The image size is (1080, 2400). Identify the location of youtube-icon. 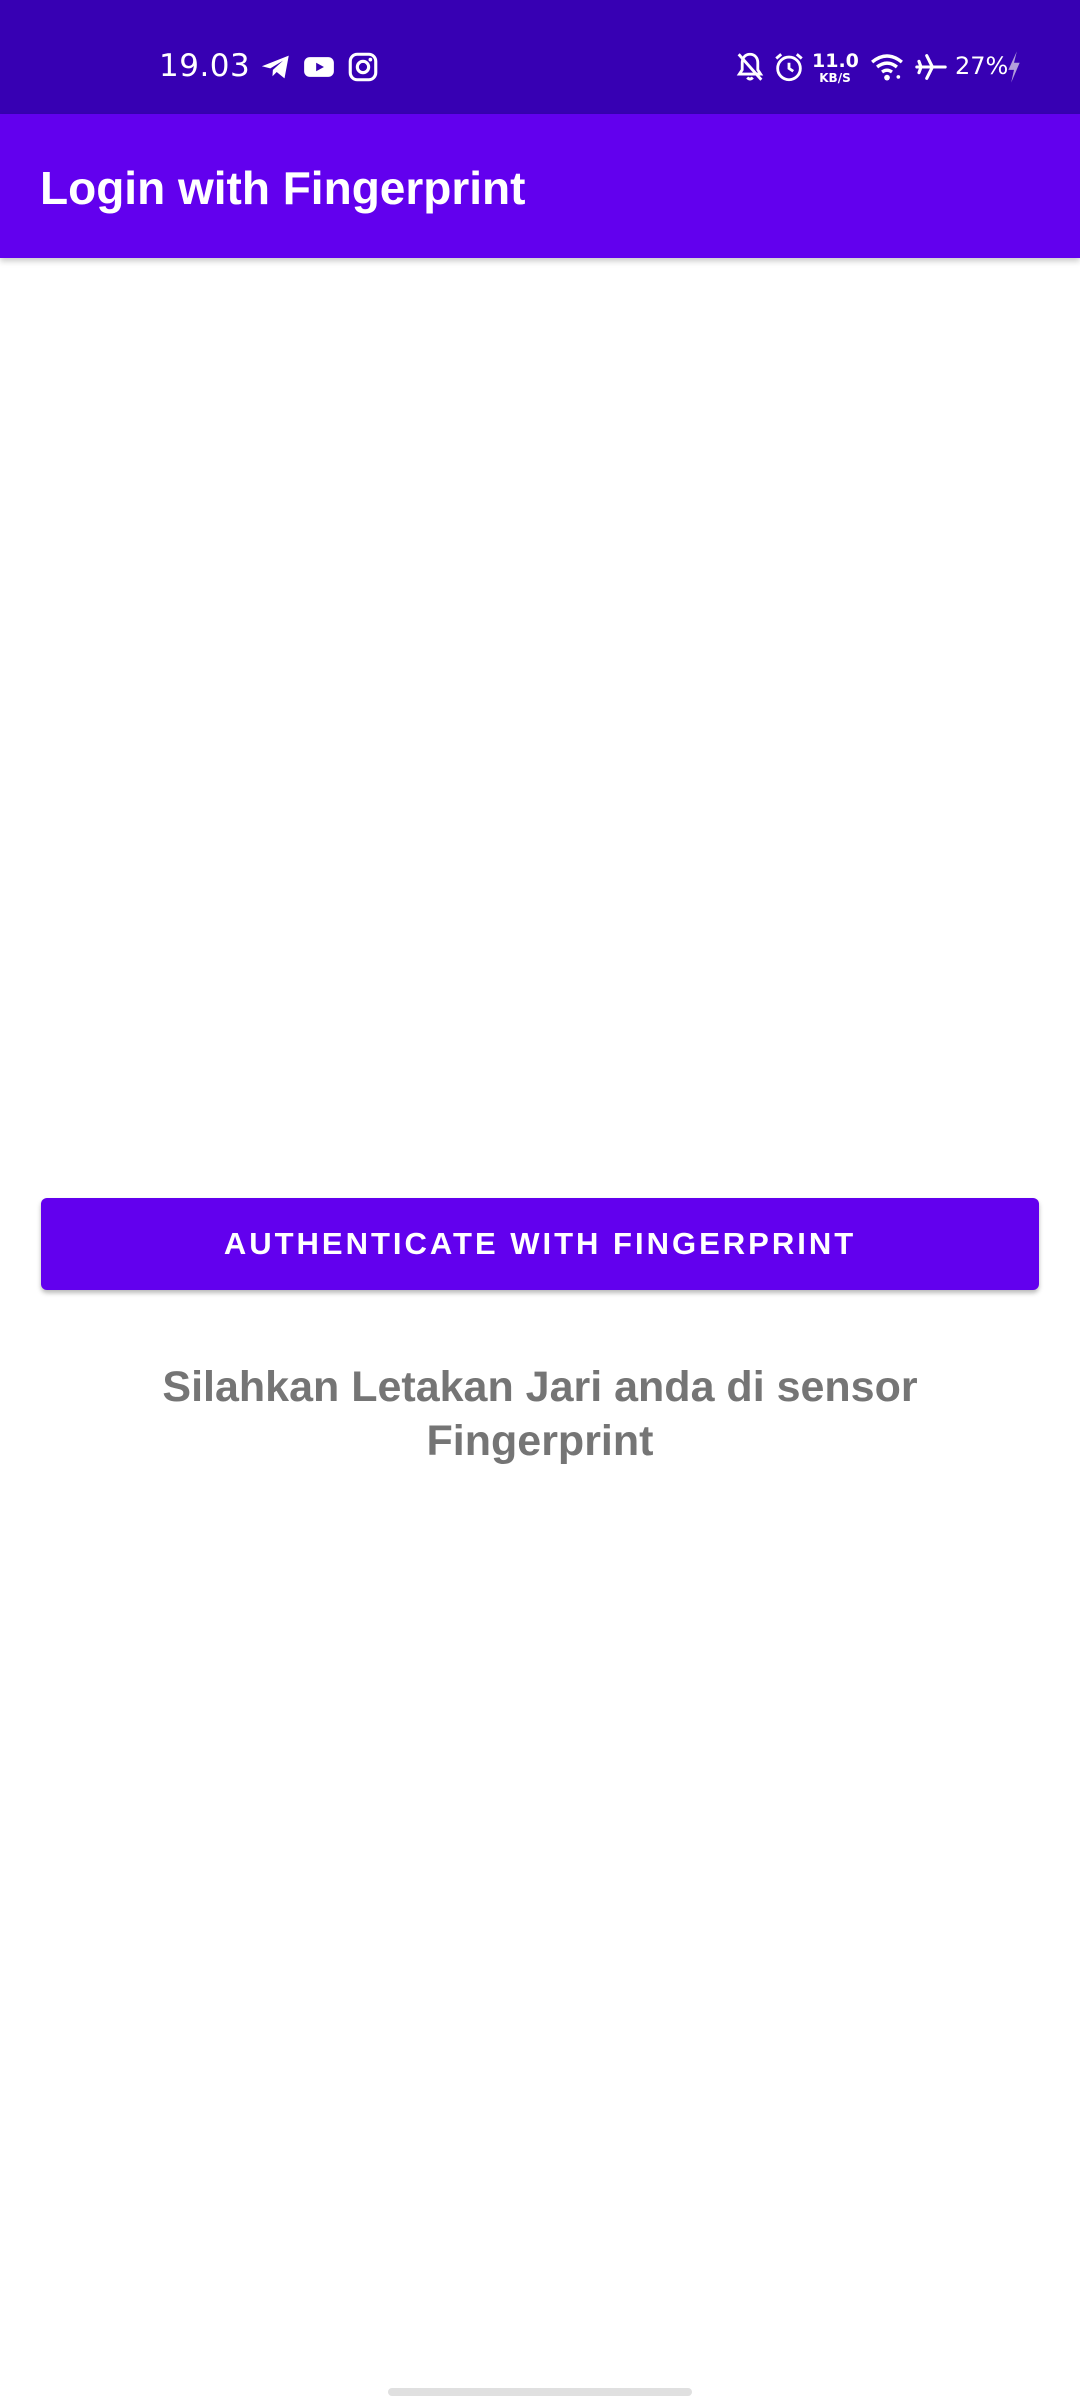
(319, 67).